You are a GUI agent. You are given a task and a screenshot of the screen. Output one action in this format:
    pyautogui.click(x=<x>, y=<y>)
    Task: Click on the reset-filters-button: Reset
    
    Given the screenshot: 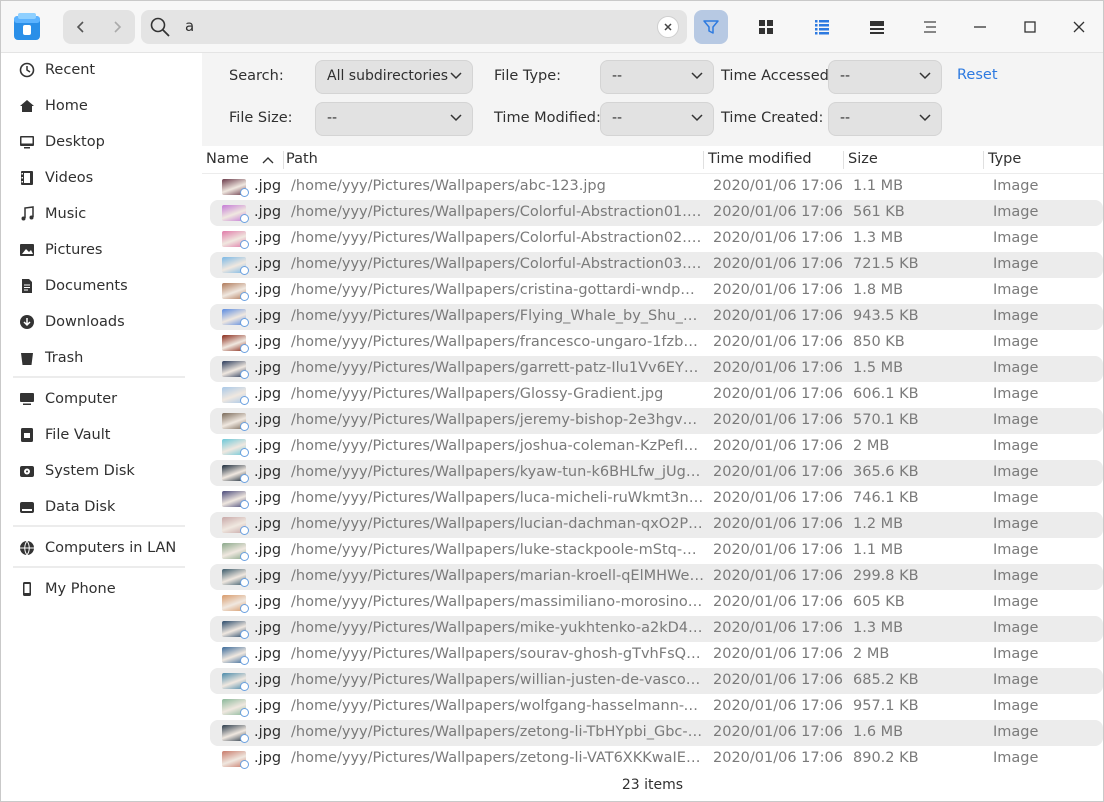 What is the action you would take?
    pyautogui.click(x=977, y=75)
    